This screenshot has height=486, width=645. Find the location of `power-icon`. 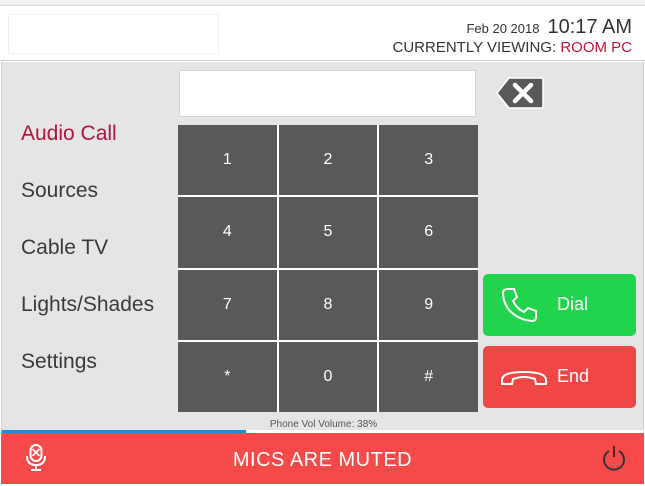

power-icon is located at coordinates (614, 460).